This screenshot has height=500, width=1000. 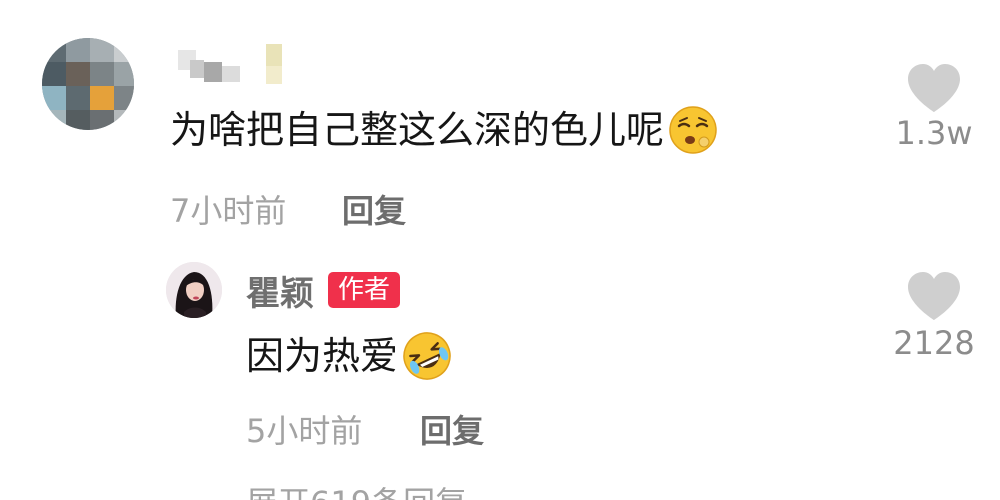 I want to click on chevron-down-icon, so click(x=492, y=492).